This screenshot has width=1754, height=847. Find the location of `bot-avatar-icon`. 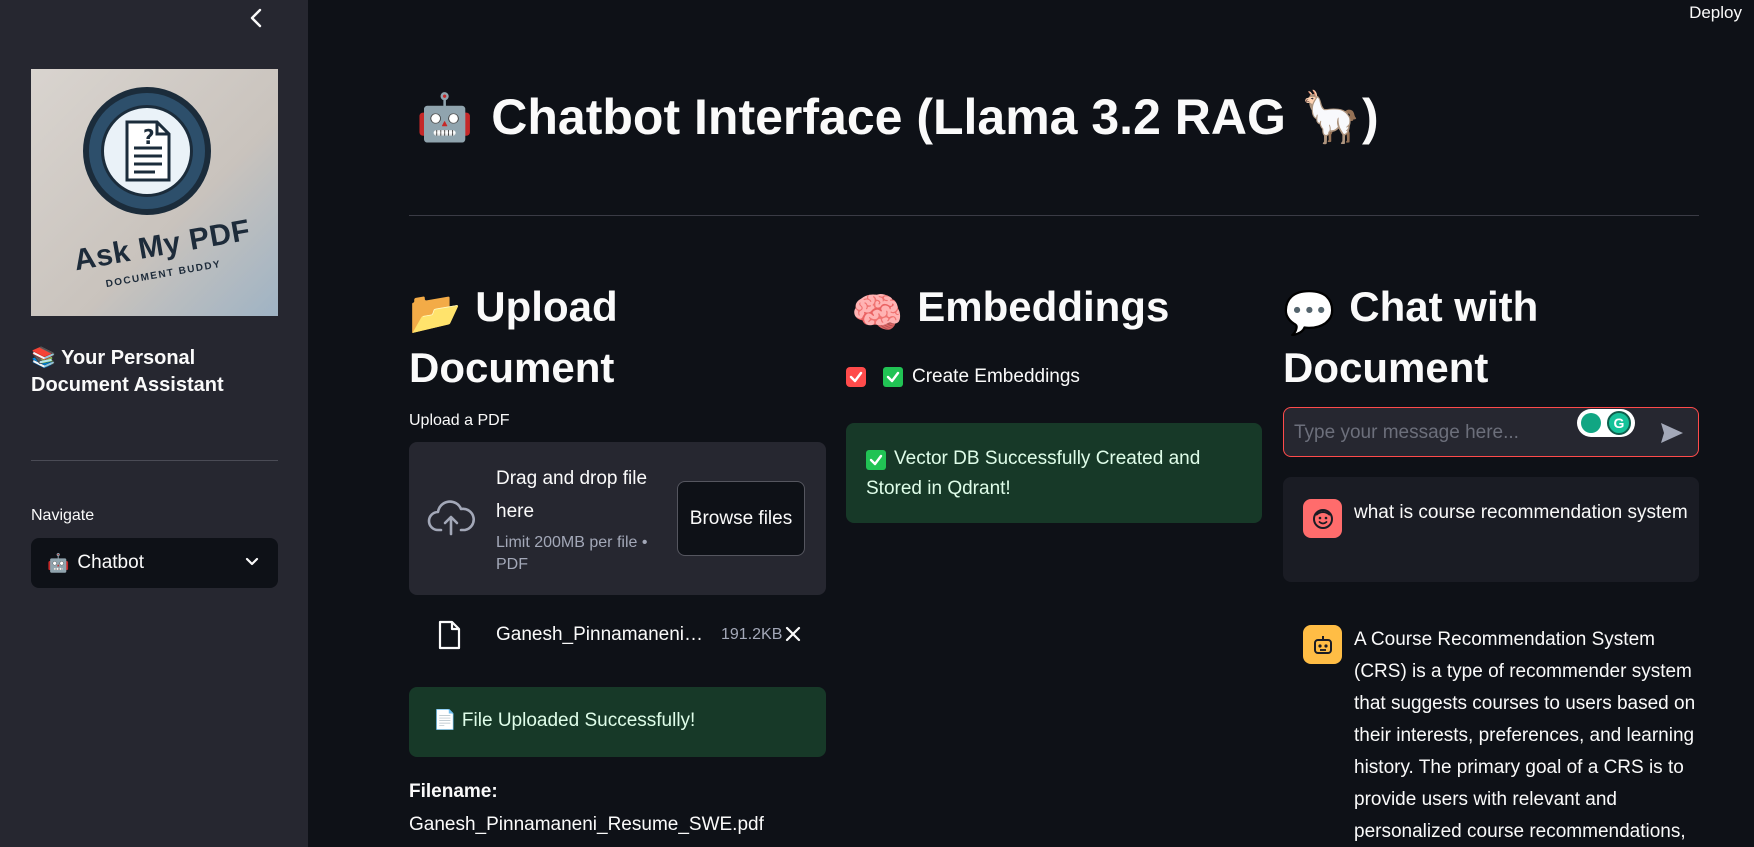

bot-avatar-icon is located at coordinates (1322, 644).